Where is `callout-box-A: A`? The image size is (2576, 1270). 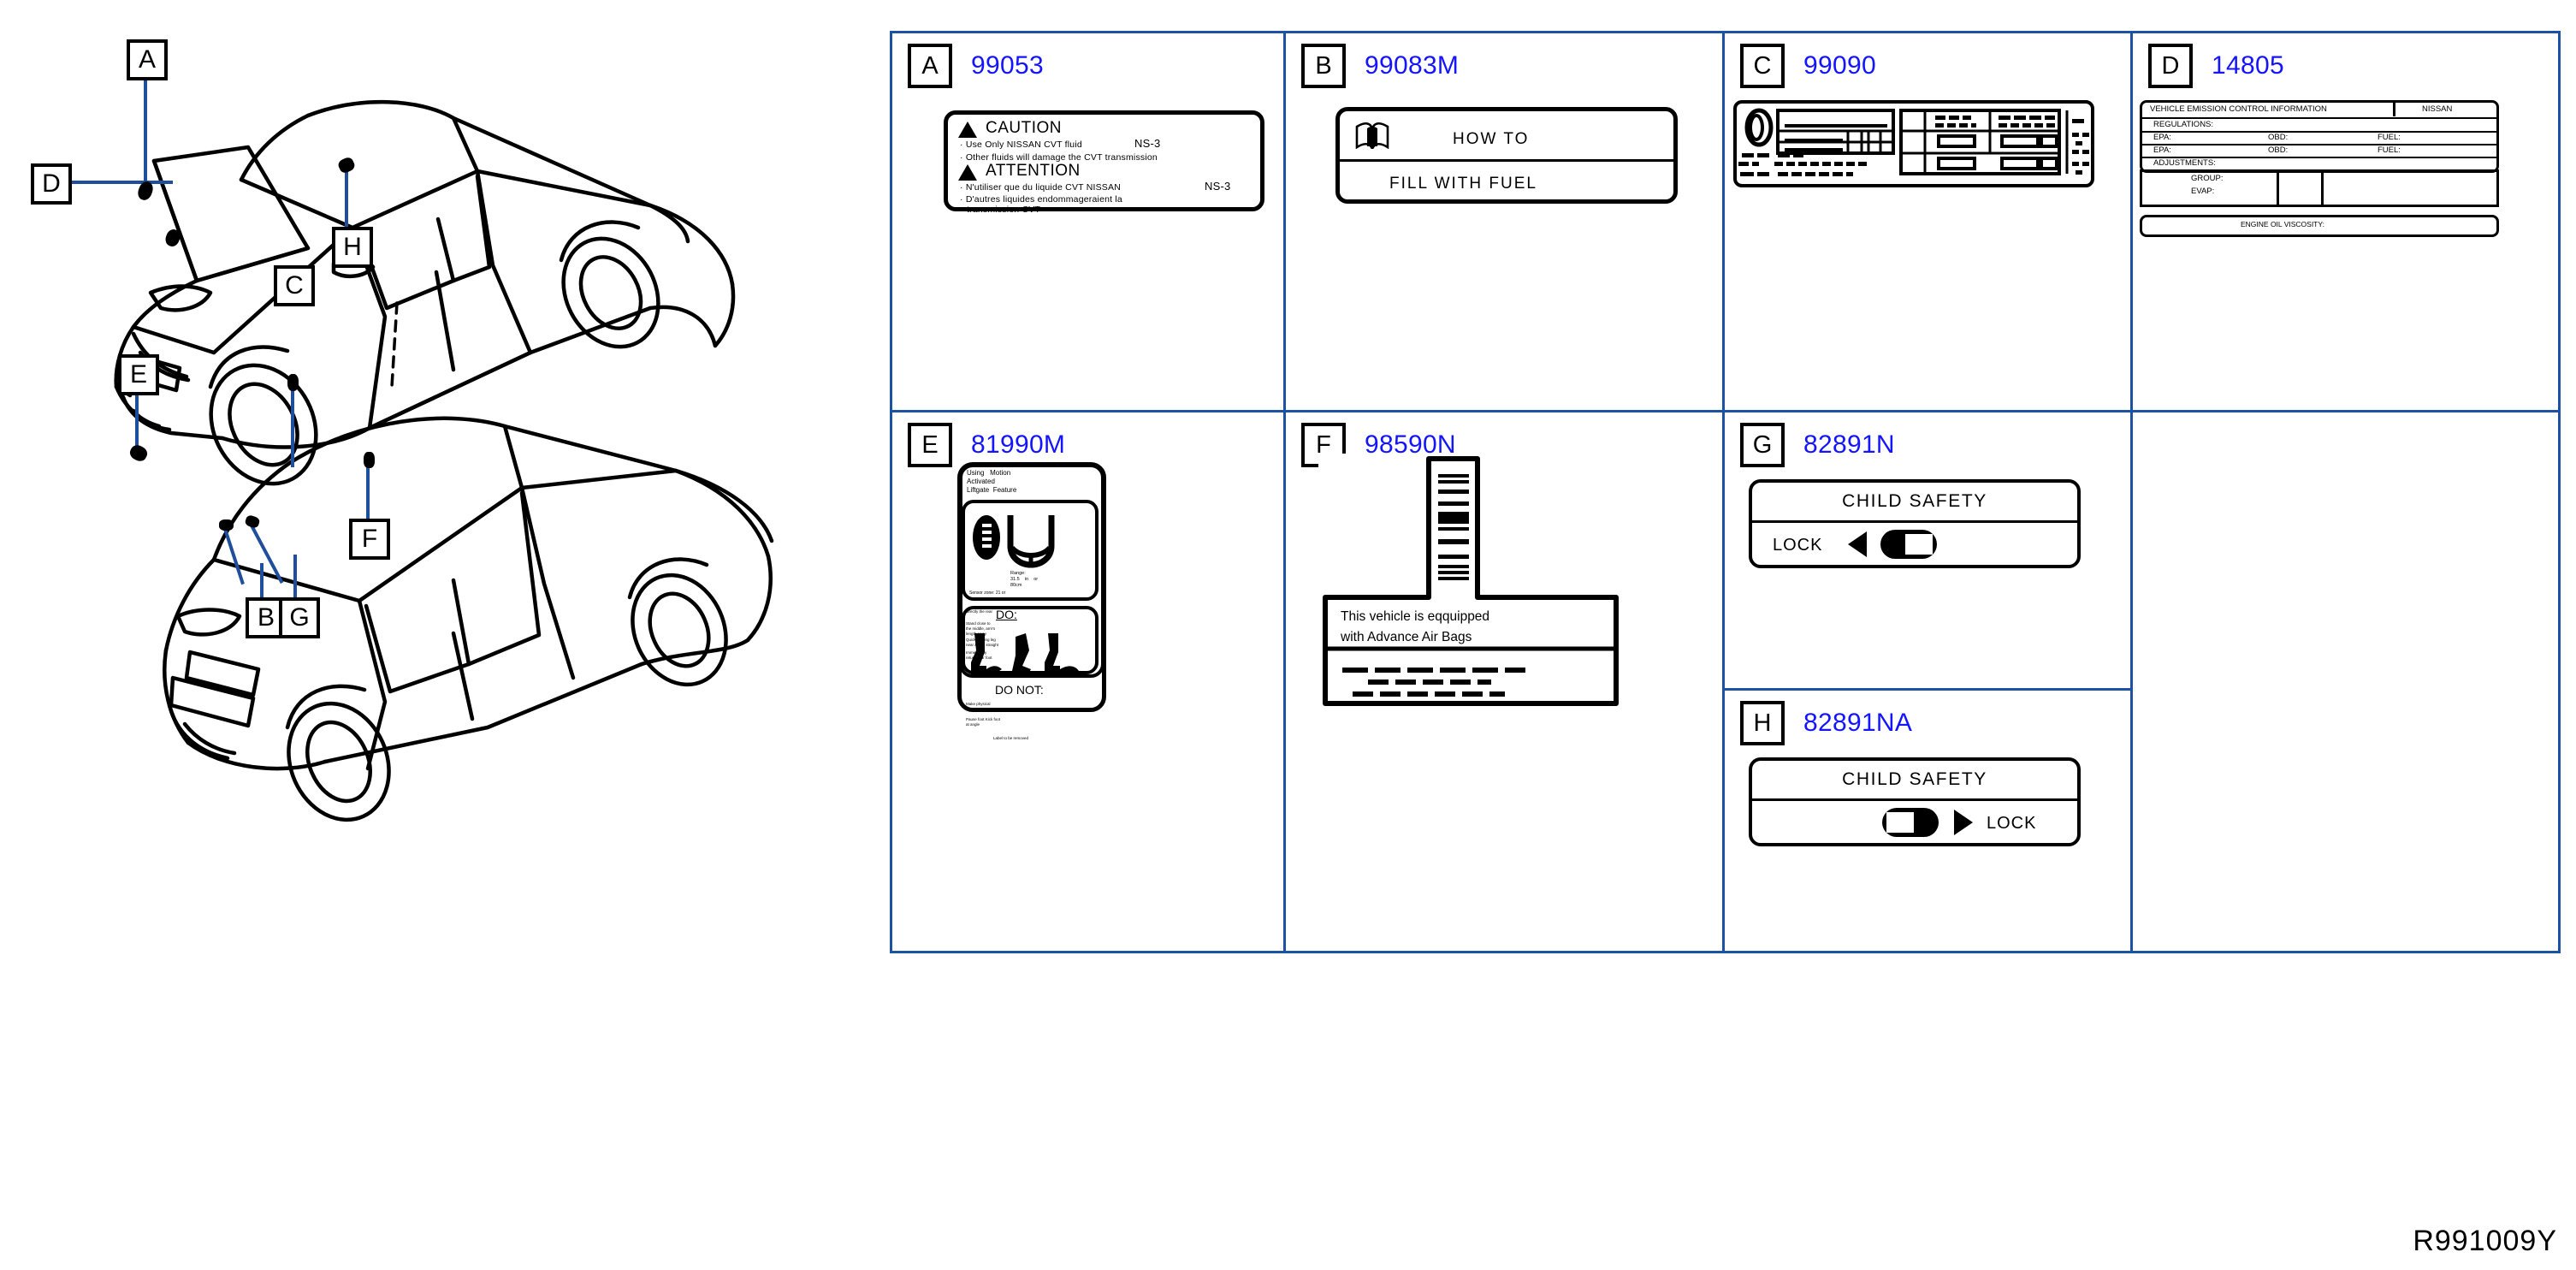 callout-box-A: A is located at coordinates (147, 60).